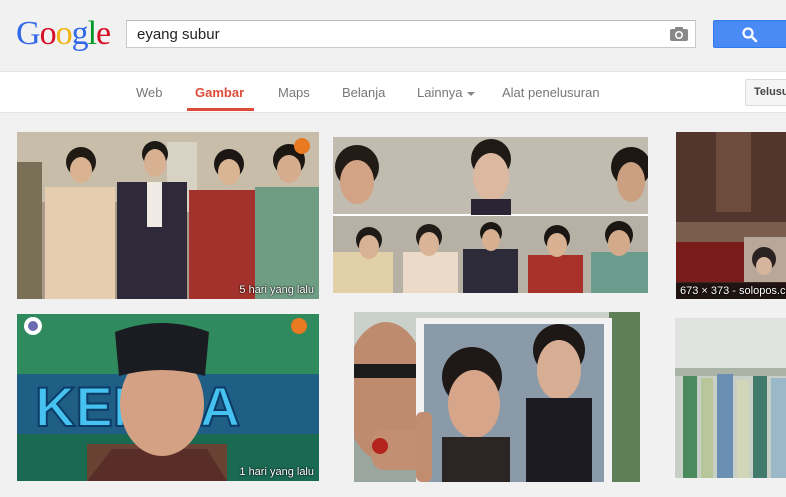 This screenshot has width=786, height=497. Describe the element at coordinates (276, 472) in the screenshot. I see `result-4-time: 1 hari yang lalu` at that location.